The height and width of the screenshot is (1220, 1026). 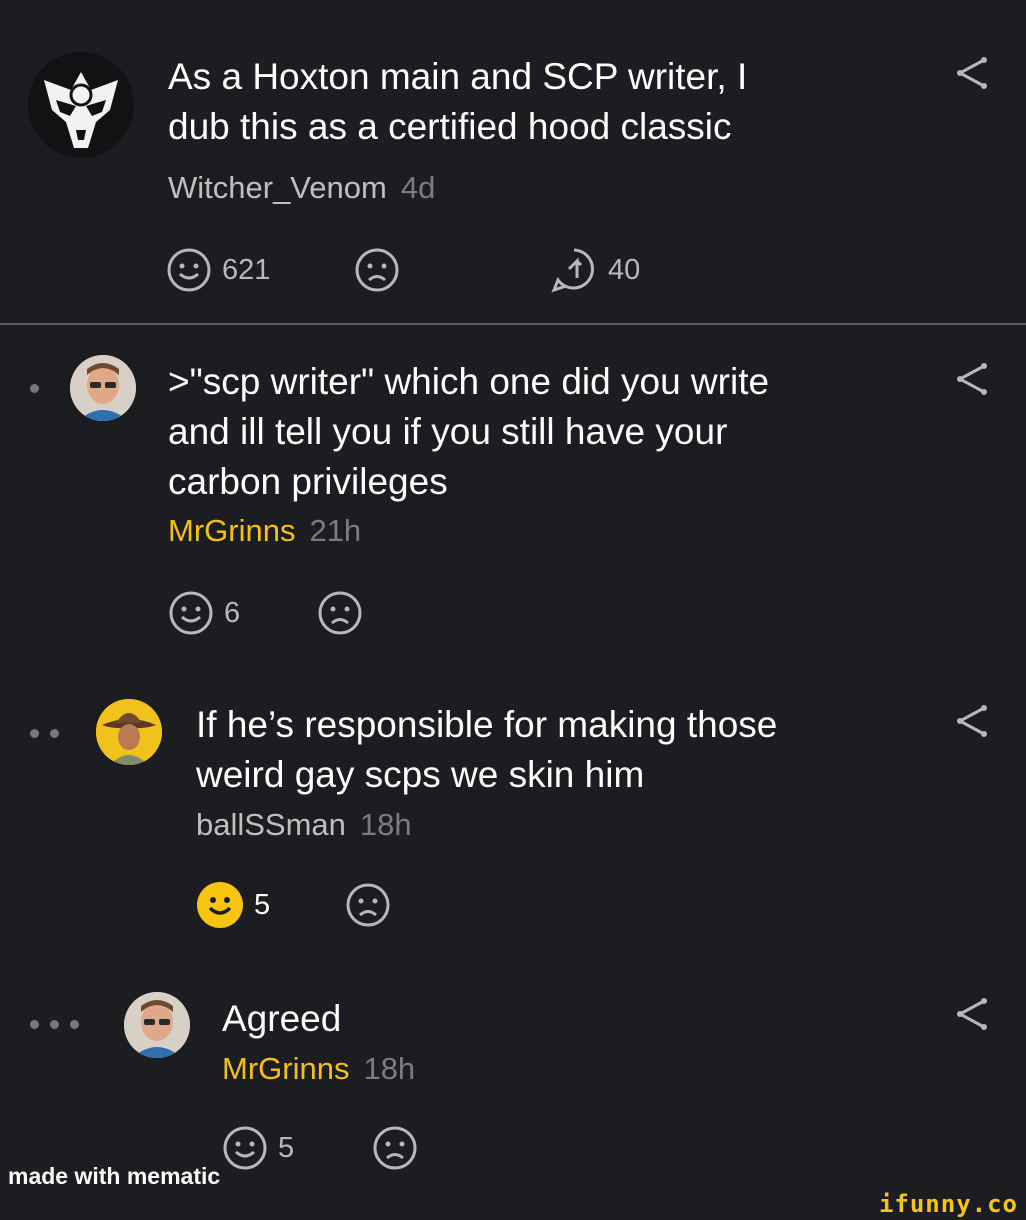 I want to click on cowboy-icon, so click(x=129, y=732).